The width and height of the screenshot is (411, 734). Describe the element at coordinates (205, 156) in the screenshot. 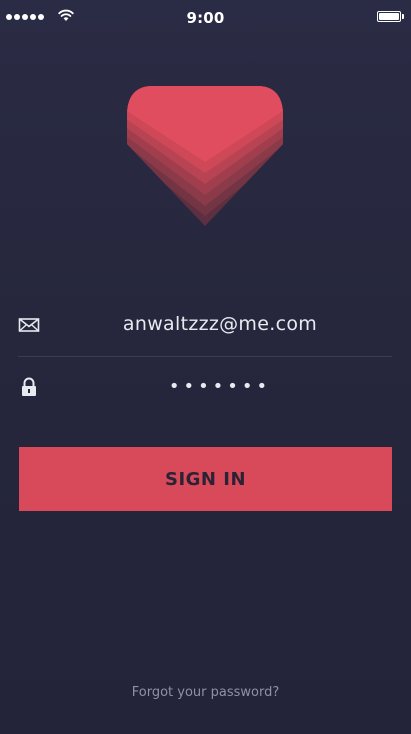

I see `heart-chevron-logo` at that location.